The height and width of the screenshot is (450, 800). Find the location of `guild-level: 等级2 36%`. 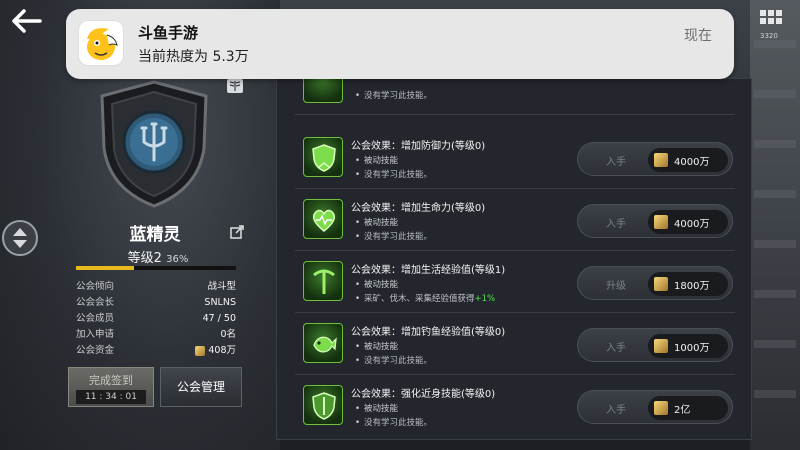

guild-level: 等级2 36% is located at coordinates (158, 256).